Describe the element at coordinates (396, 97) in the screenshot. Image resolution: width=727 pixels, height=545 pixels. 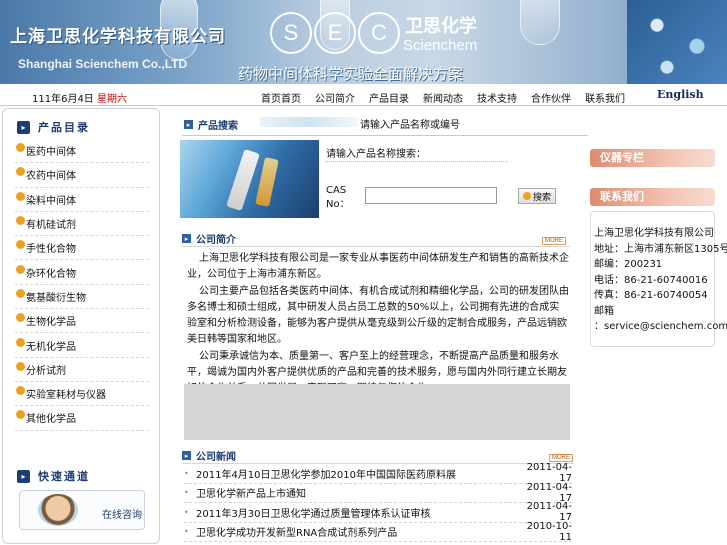
I see `nav-link-products: 产品目录` at that location.